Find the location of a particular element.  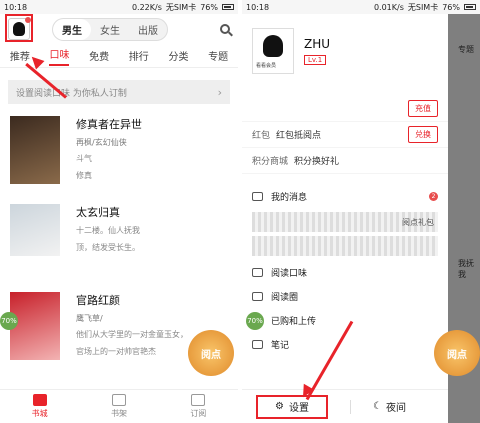

bottom-nav: 书城 书架 订阅 is located at coordinates (119, 406).